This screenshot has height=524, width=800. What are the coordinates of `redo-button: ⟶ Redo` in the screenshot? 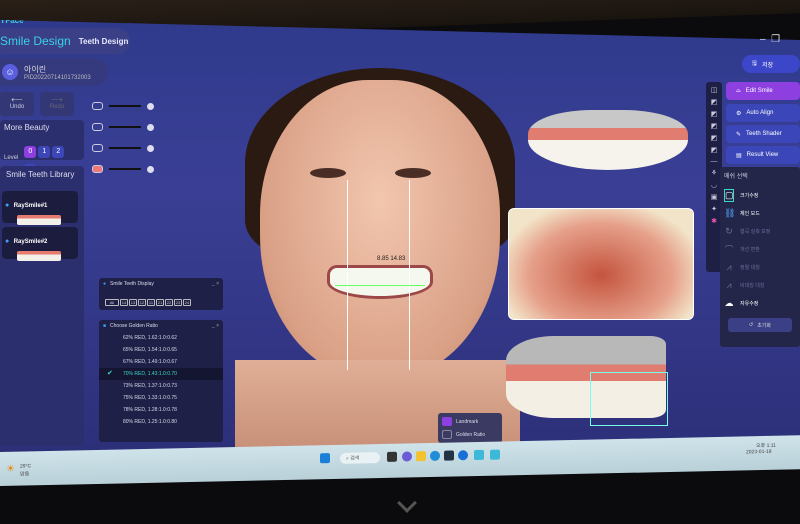 It's located at (57, 104).